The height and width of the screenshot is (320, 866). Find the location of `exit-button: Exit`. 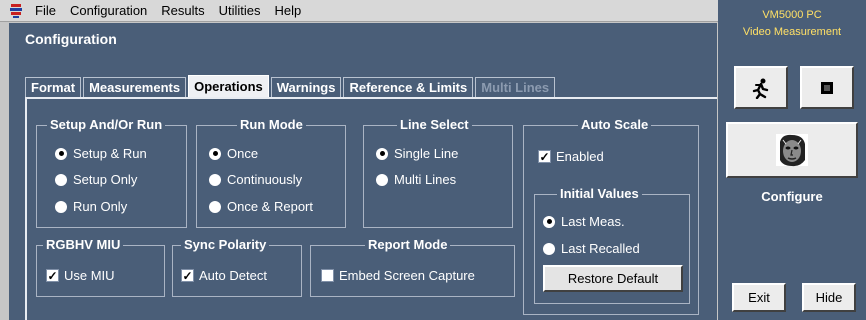

exit-button: Exit is located at coordinates (759, 297).